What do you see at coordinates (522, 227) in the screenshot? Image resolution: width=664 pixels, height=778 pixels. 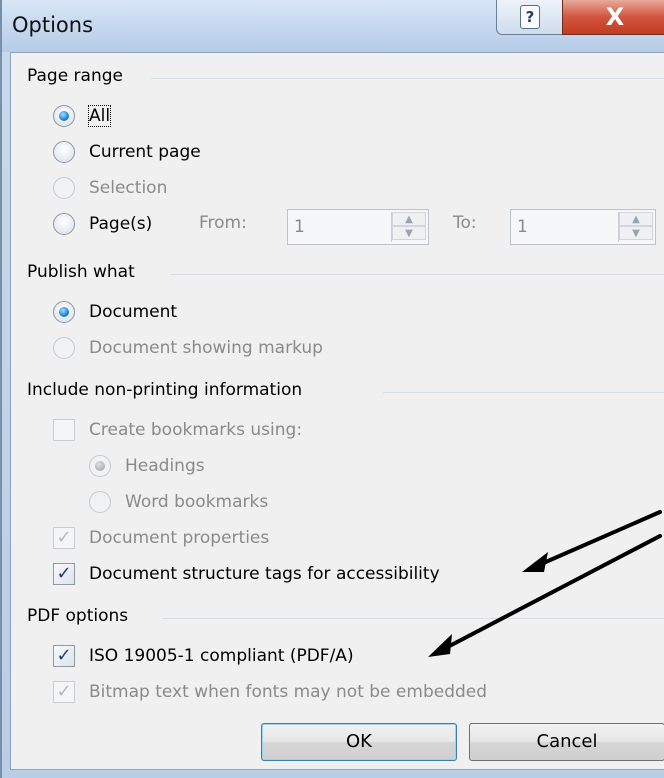 I see `to-value: 1` at bounding box center [522, 227].